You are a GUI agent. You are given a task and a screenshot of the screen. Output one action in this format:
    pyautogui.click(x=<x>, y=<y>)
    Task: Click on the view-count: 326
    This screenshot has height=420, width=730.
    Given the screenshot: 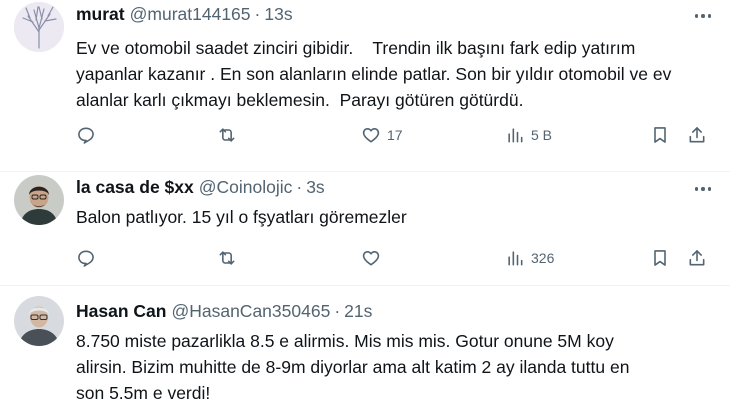 What is the action you would take?
    pyautogui.click(x=543, y=258)
    